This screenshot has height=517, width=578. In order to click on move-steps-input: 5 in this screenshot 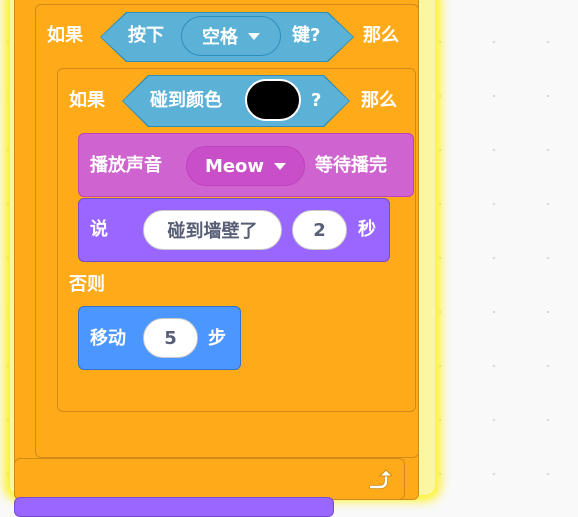, I will do `click(170, 338)`.